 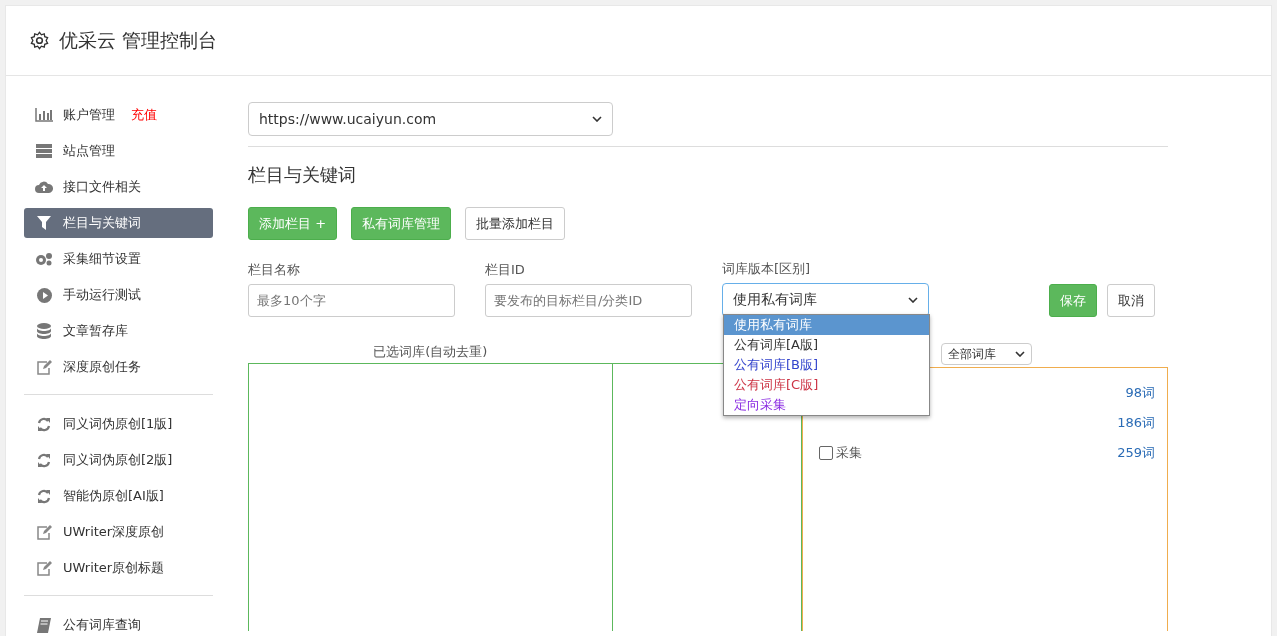 I want to click on sidebar-item: 栏目与关键词, so click(x=118, y=223).